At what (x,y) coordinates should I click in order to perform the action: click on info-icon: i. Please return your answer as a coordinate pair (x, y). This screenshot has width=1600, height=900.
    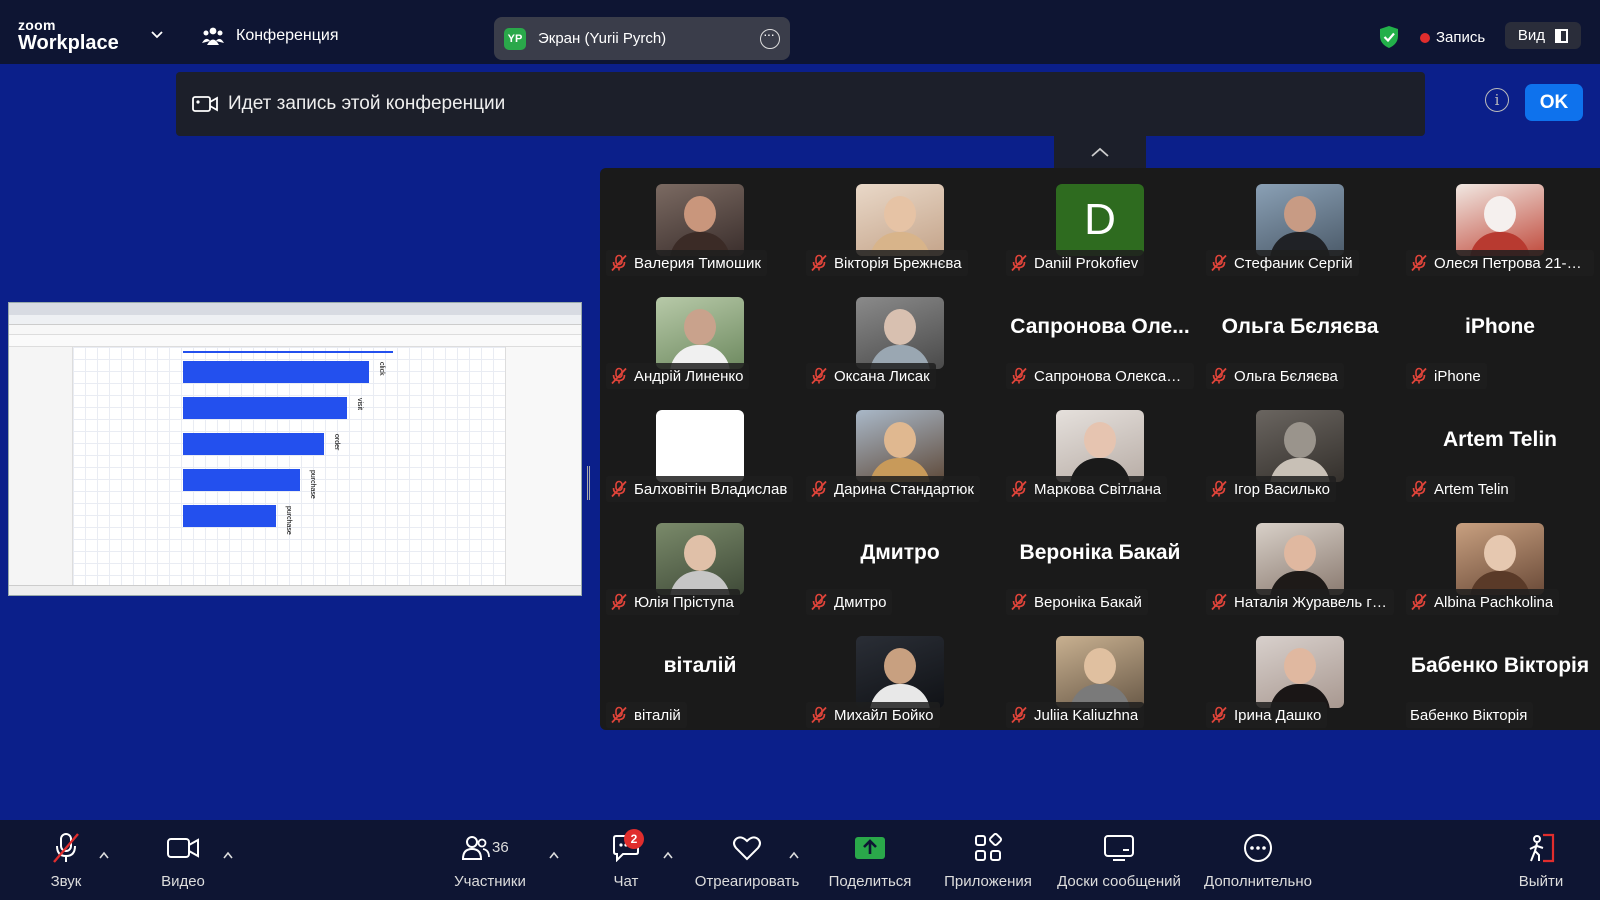
    Looking at the image, I should click on (1497, 100).